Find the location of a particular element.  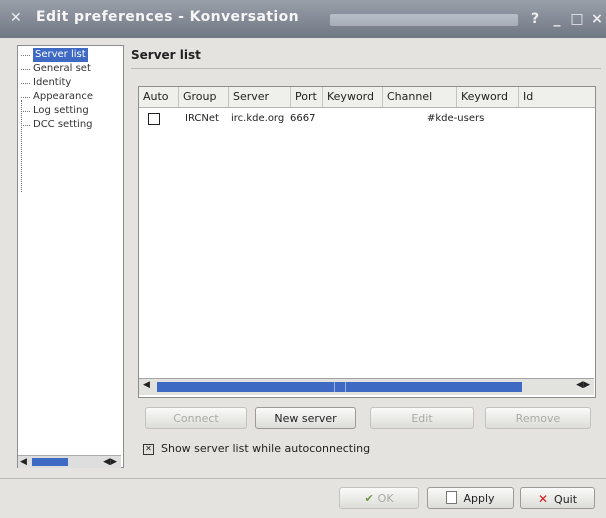

show-server-list-label: Show server list while autoconnecting is located at coordinates (266, 448).